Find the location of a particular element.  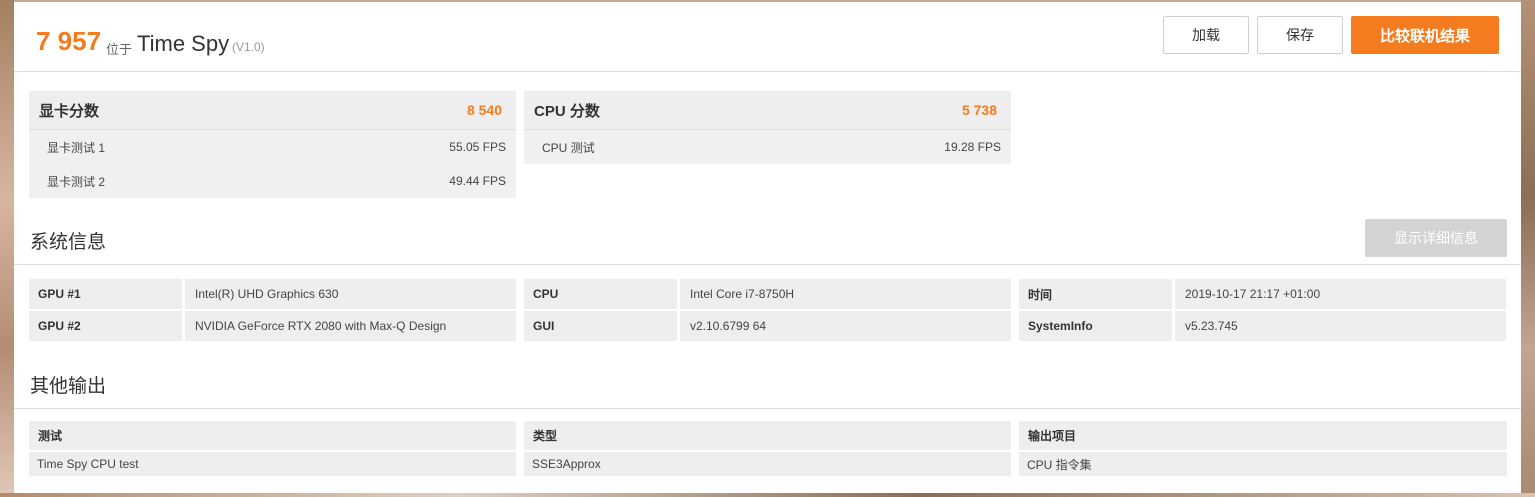

gpu-score-value: 8 540 is located at coordinates (484, 110).